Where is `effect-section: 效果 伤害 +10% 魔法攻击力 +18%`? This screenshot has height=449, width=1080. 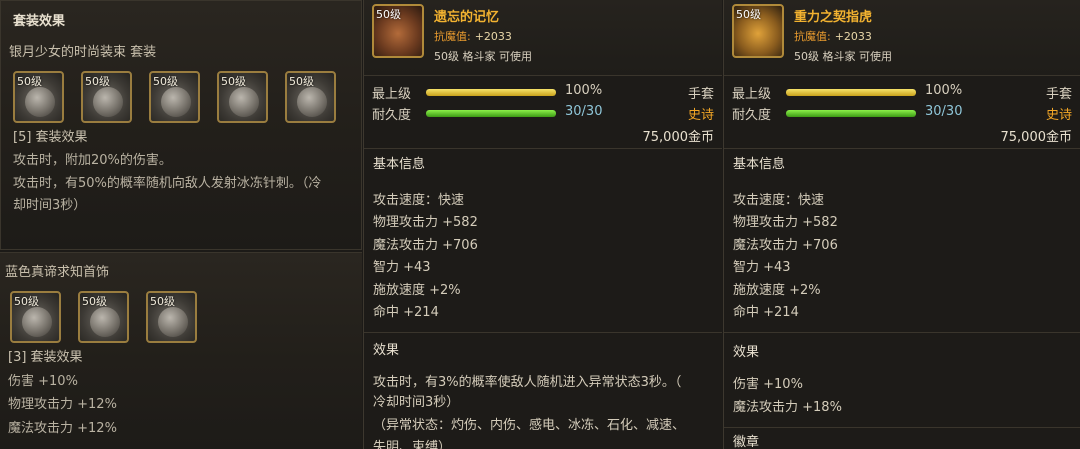 effect-section: 效果 伤害 +10% 魔法攻击力 +18% is located at coordinates (902, 379).